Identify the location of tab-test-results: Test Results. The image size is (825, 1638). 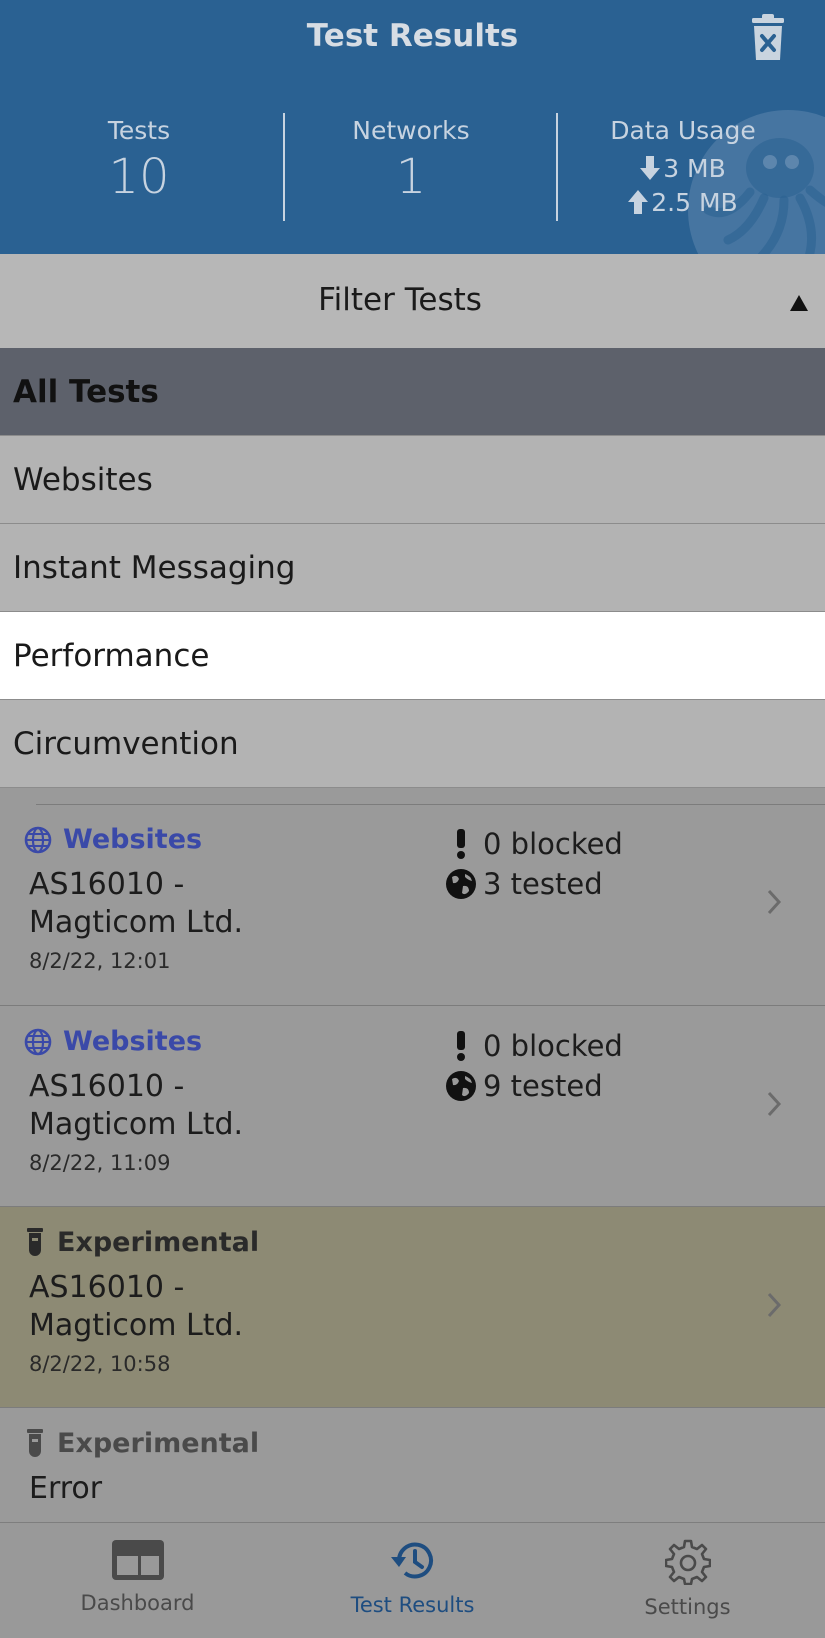
(412, 1578).